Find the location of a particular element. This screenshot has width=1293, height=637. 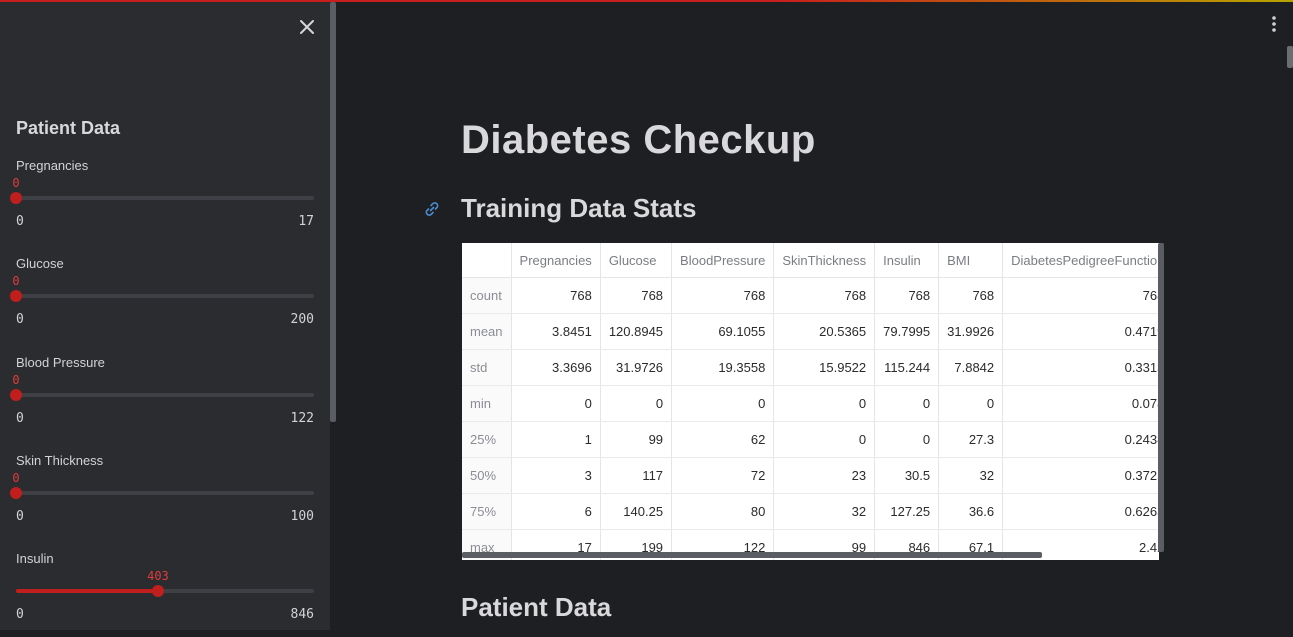

table-row: min0000000.078 is located at coordinates (810, 403).